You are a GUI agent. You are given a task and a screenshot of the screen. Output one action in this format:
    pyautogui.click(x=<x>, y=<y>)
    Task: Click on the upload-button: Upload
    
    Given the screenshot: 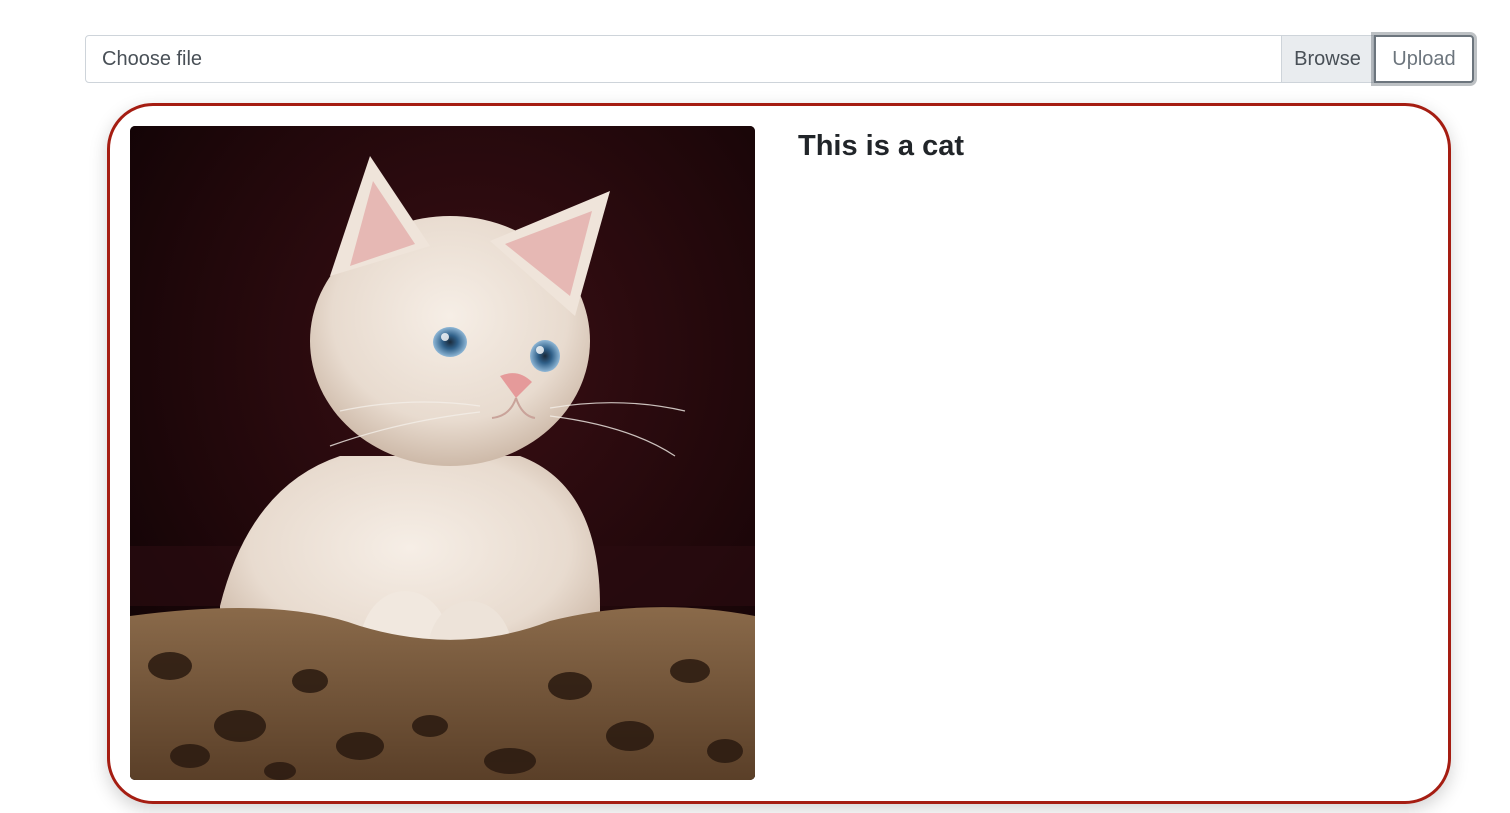 What is the action you would take?
    pyautogui.click(x=1424, y=59)
    